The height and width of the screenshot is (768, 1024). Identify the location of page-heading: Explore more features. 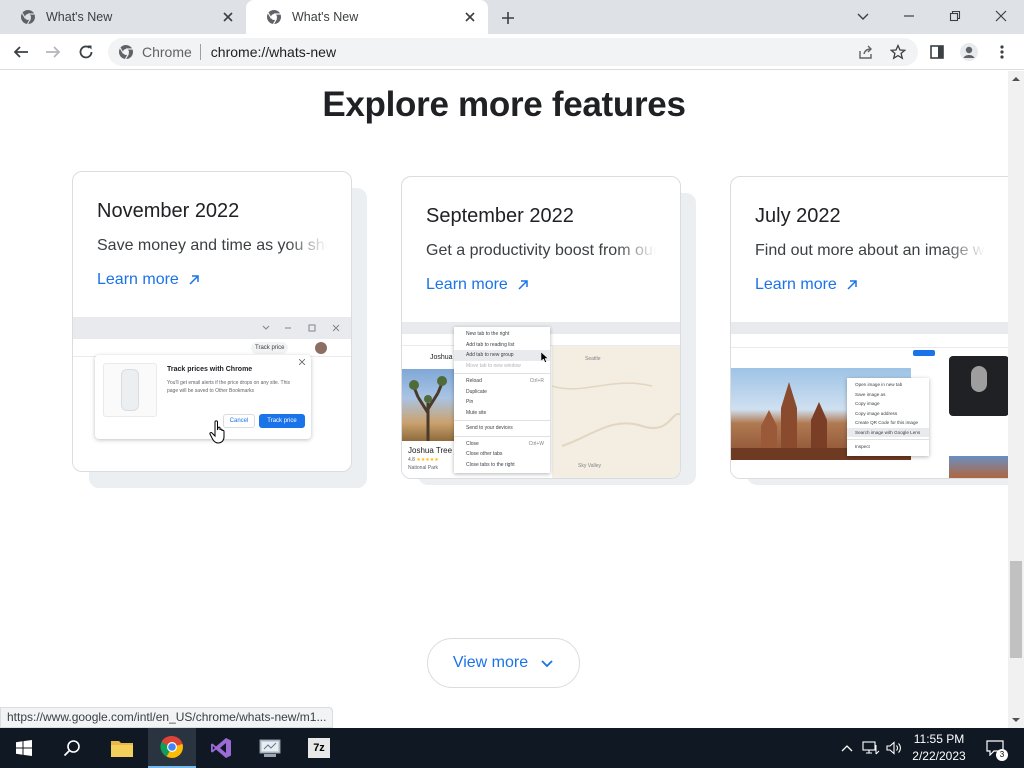
(504, 104).